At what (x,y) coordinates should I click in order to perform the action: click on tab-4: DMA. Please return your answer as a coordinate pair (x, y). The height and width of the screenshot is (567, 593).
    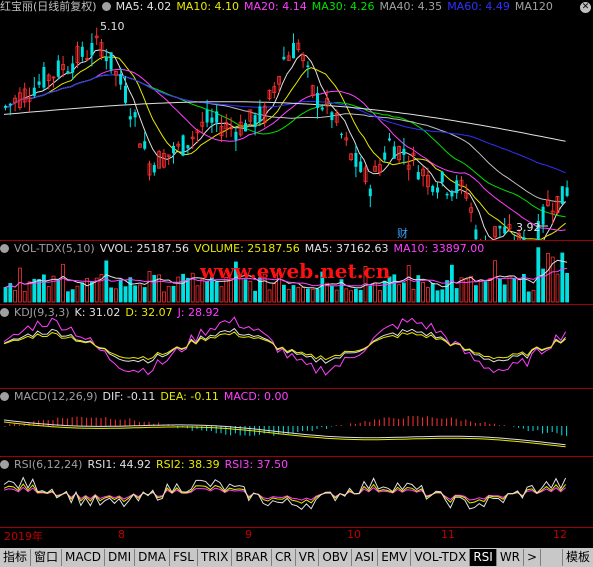
    Looking at the image, I should click on (152, 557).